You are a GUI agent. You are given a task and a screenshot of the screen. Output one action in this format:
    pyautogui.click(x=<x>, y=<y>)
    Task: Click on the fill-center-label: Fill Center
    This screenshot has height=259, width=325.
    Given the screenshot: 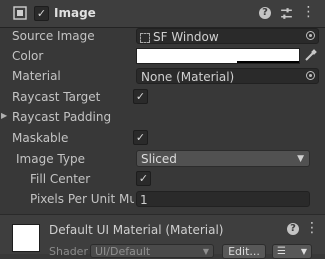 What is the action you would take?
    pyautogui.click(x=60, y=179)
    